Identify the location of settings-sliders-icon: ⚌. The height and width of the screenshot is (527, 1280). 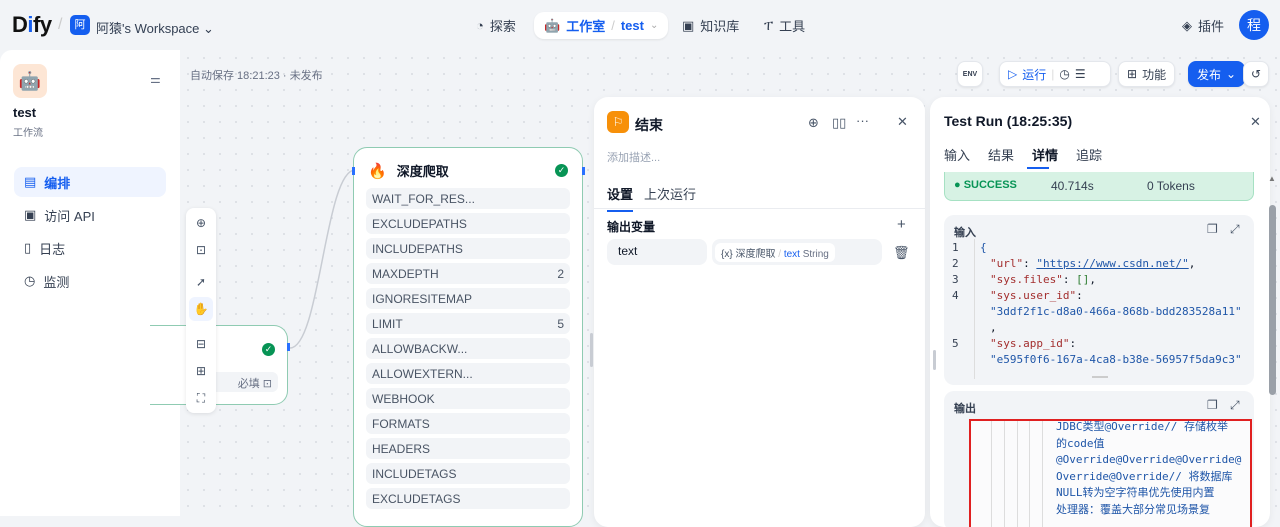
(155, 79).